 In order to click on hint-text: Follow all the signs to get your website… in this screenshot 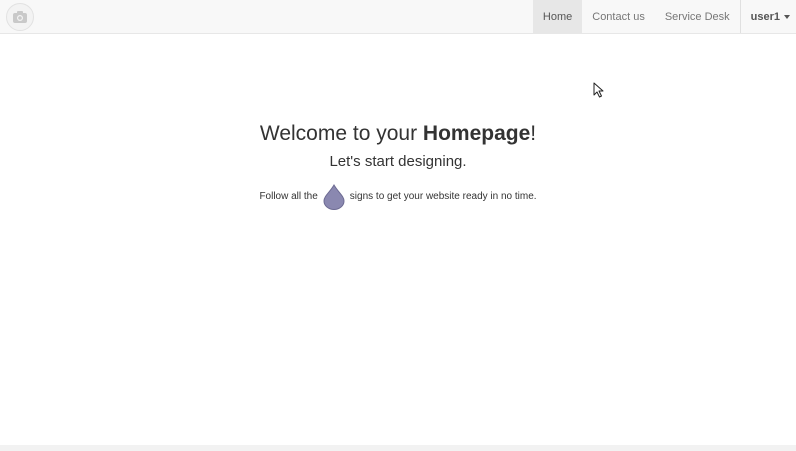, I will do `click(398, 197)`.